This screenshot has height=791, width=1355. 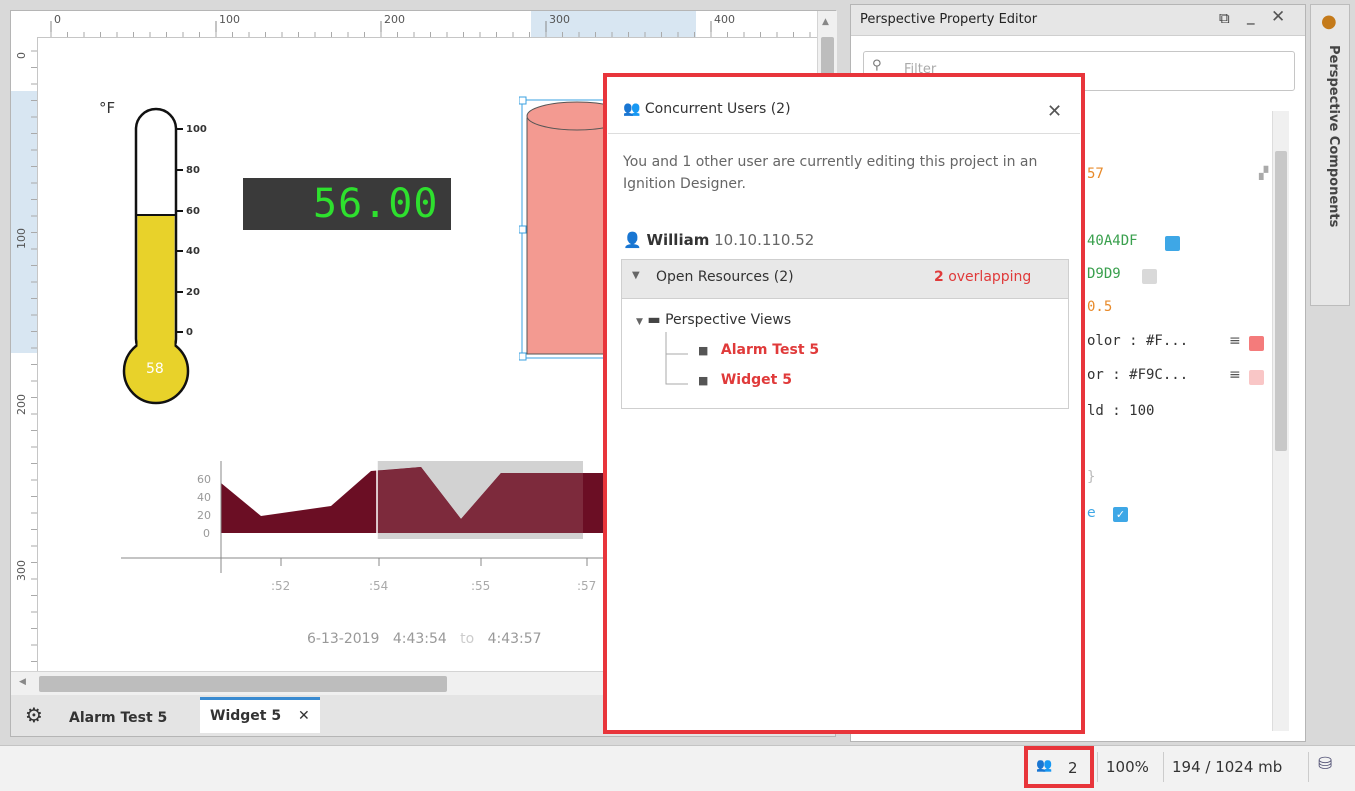 I want to click on users-count: 2, so click(x=1073, y=768).